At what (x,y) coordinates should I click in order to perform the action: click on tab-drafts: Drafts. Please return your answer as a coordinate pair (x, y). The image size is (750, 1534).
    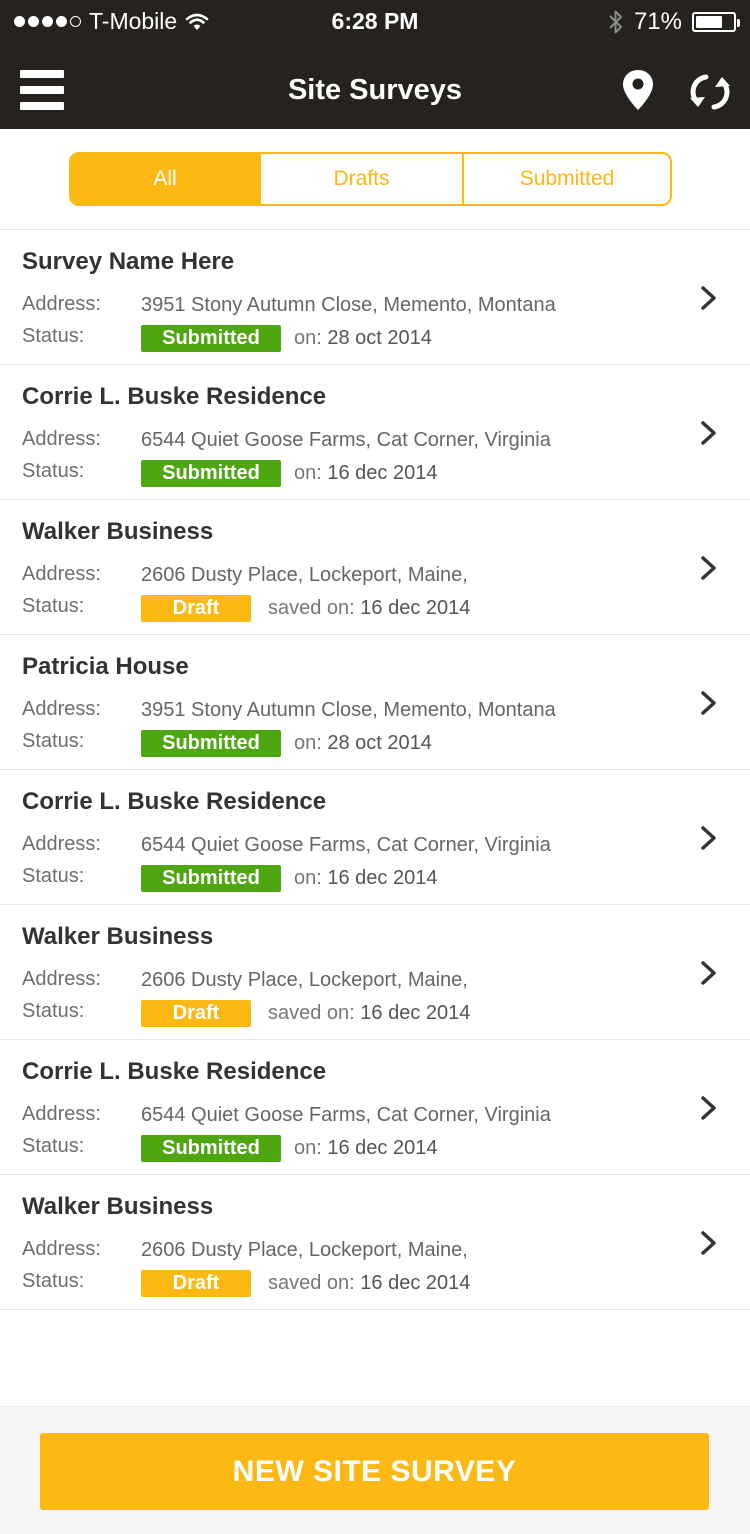
    Looking at the image, I should click on (362, 179).